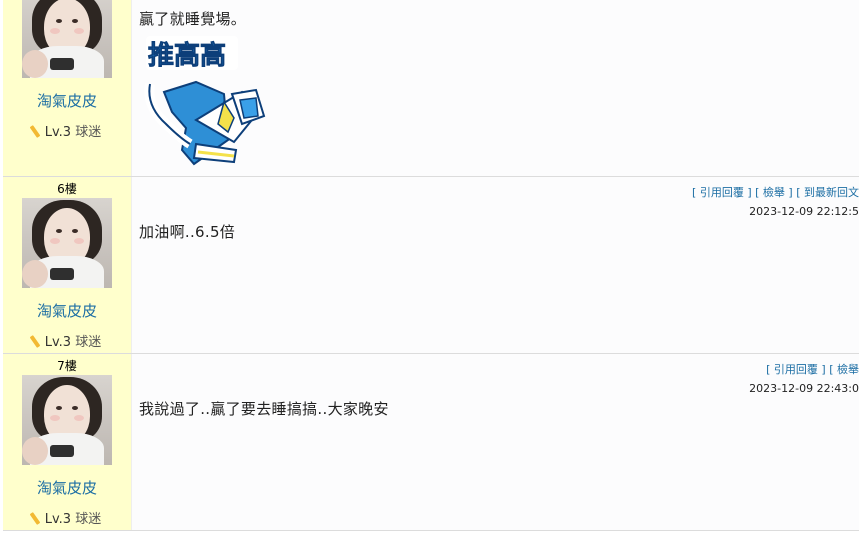 This screenshot has width=859, height=543. Describe the element at coordinates (193, 19) in the screenshot. I see `post-message: 贏了就睡覺場。` at that location.